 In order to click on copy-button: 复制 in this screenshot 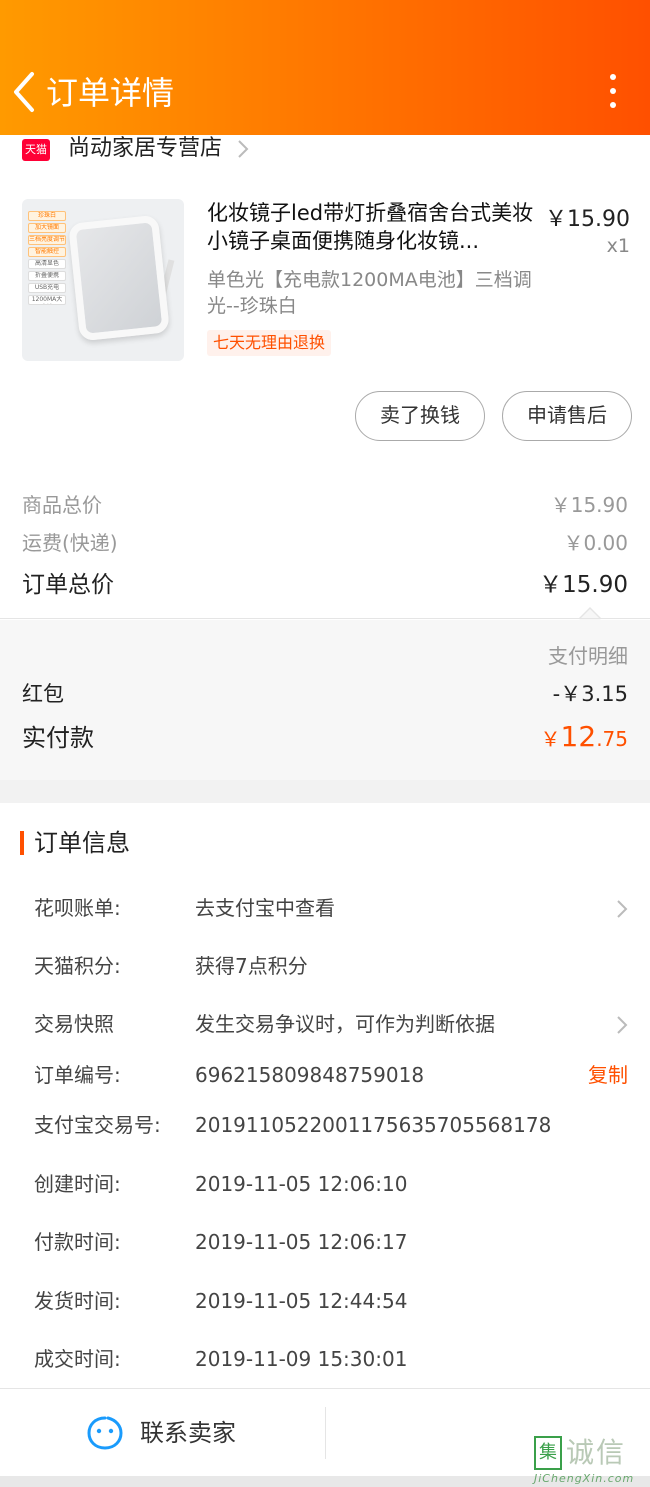, I will do `click(608, 1075)`.